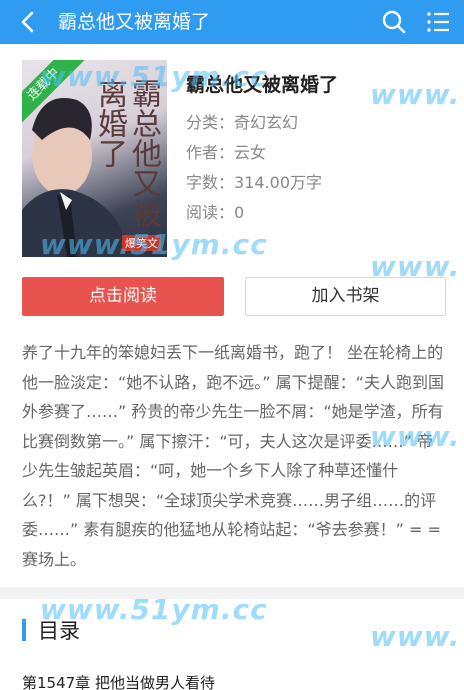 The image size is (464, 690). What do you see at coordinates (118, 681) in the screenshot?
I see `chapter-link: 第1547章 把他当做男人看待` at bounding box center [118, 681].